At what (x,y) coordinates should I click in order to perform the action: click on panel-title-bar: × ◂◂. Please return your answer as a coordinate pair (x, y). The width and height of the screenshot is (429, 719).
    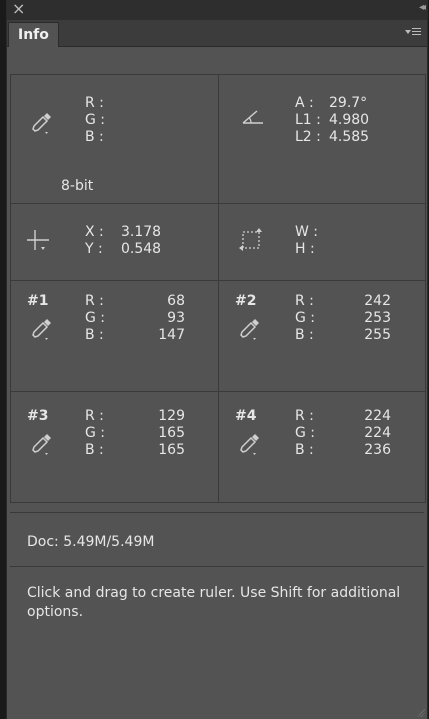
    Looking at the image, I should click on (217, 10).